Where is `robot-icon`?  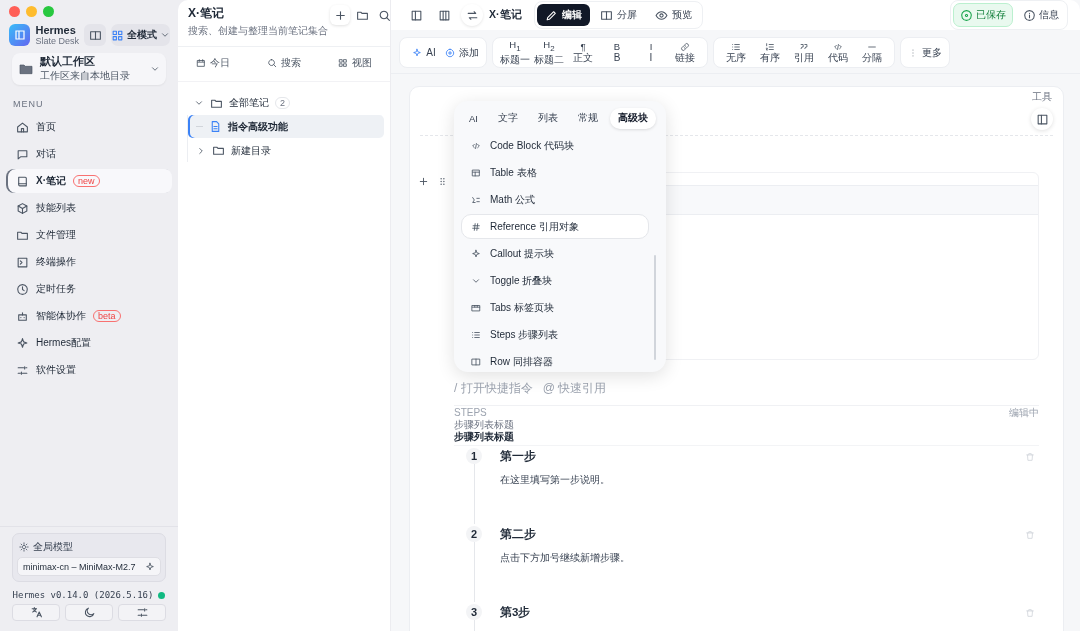
robot-icon is located at coordinates (22, 316).